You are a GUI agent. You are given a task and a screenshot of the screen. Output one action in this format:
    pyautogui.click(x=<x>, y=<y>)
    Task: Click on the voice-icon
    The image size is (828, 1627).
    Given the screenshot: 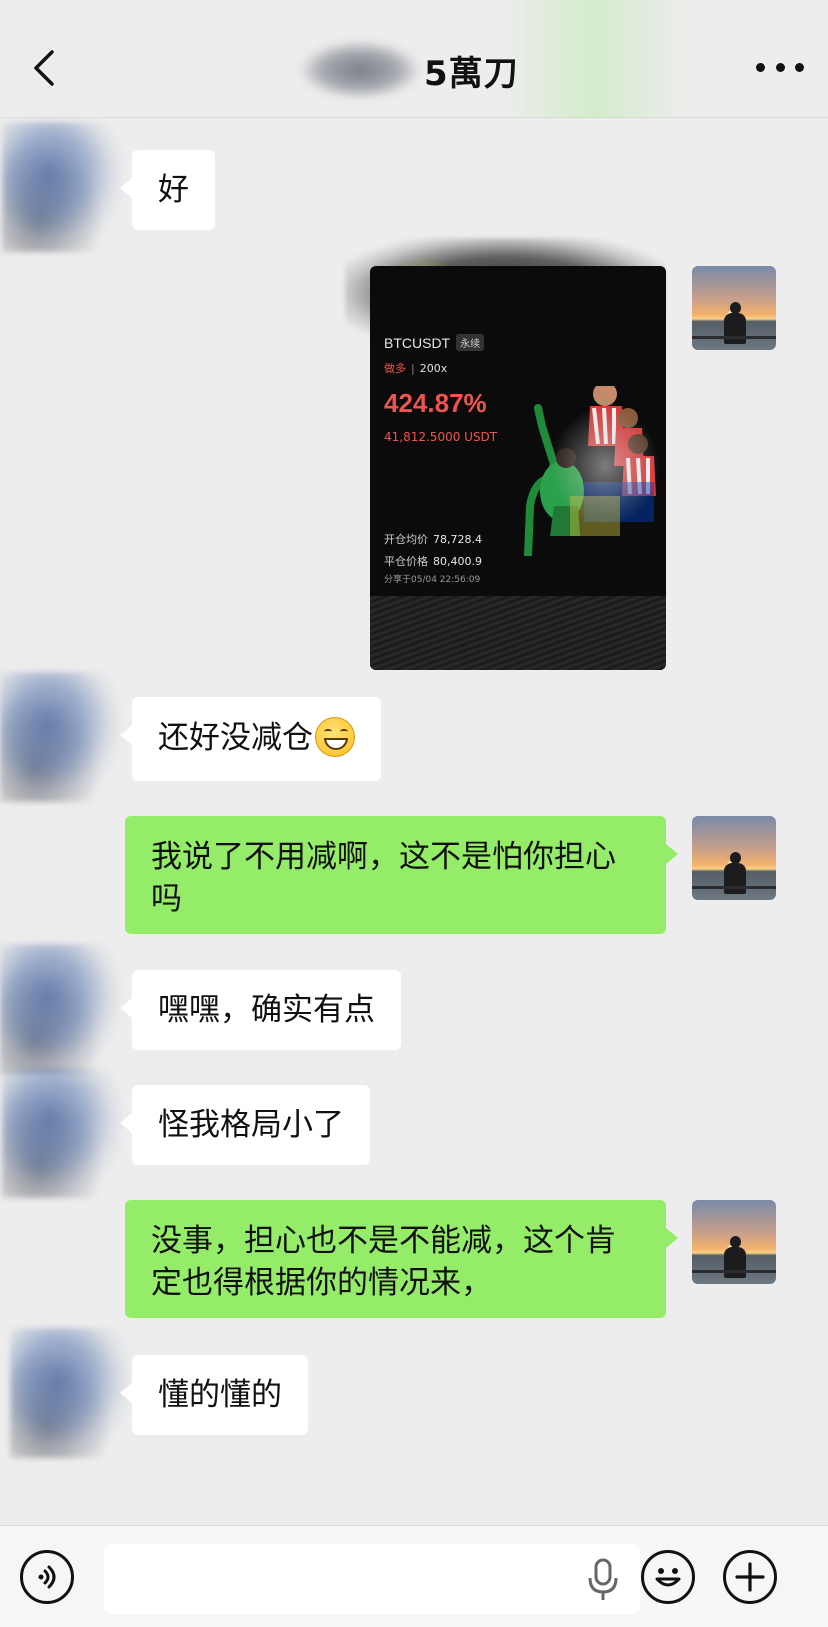 What is the action you would take?
    pyautogui.click(x=47, y=1577)
    